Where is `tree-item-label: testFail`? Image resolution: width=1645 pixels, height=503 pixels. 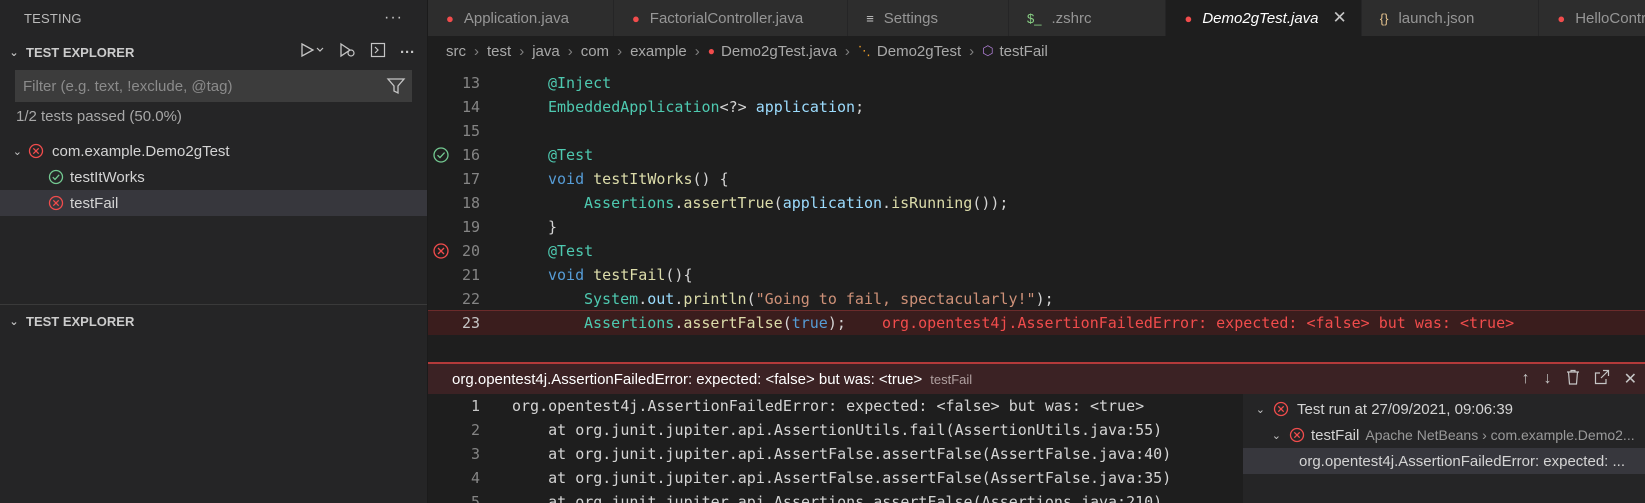
tree-item-label: testFail is located at coordinates (94, 203).